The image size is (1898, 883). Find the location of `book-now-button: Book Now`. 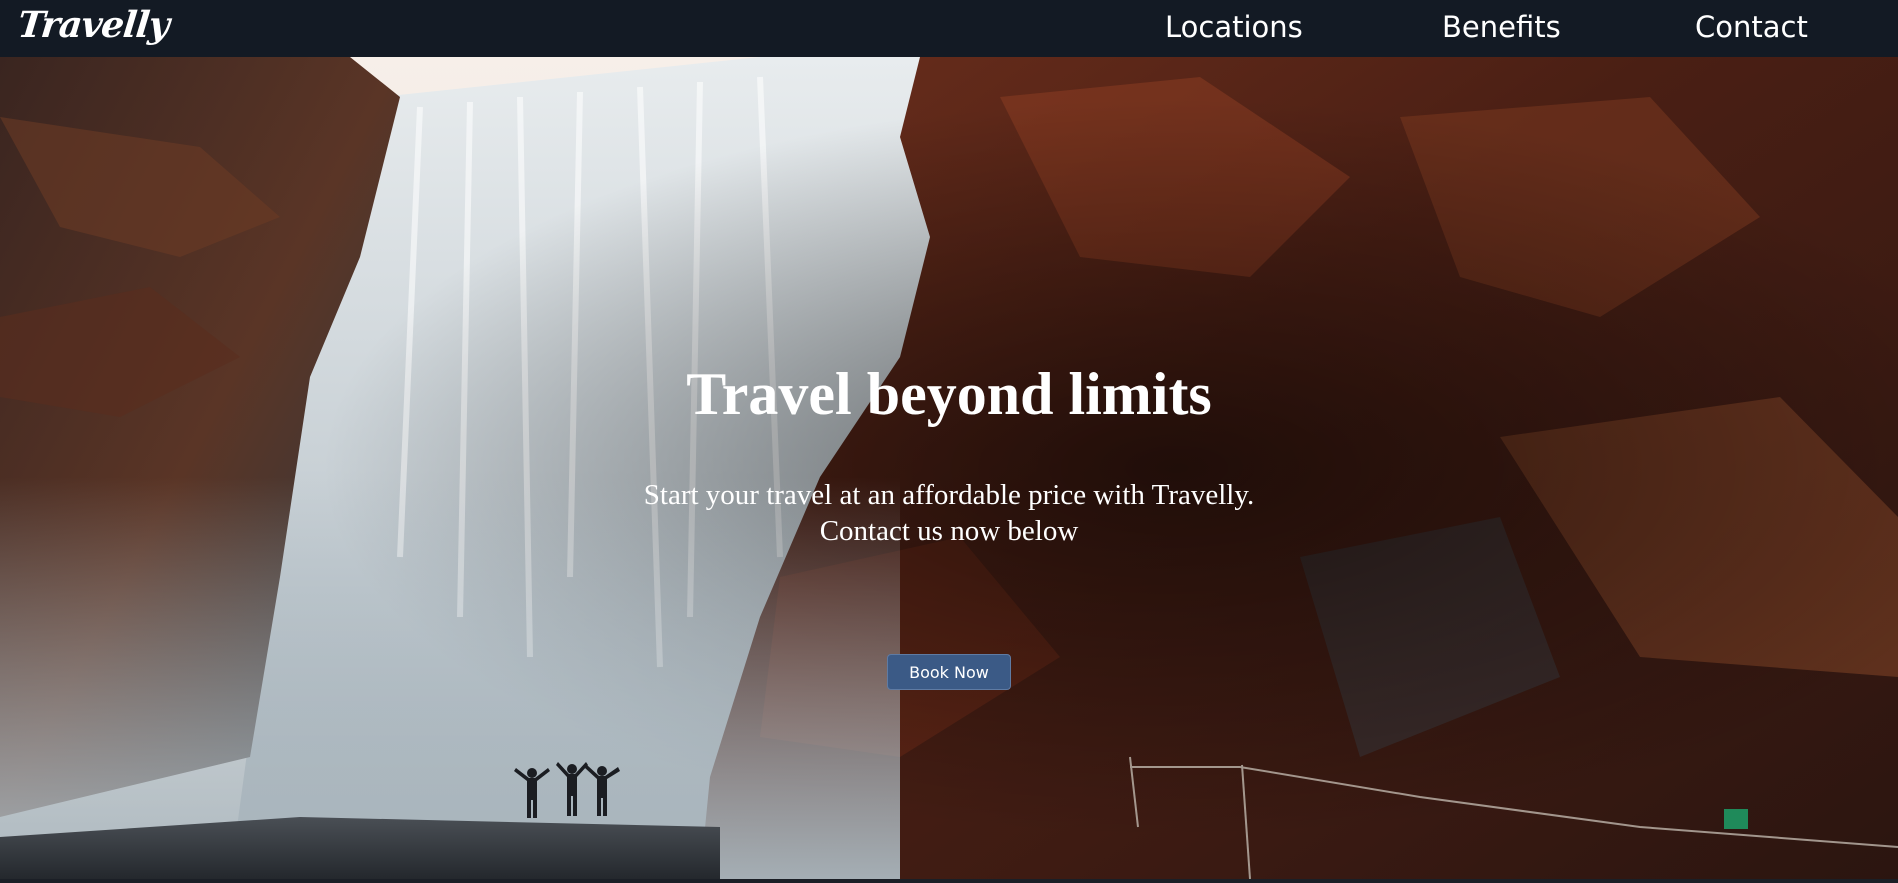

book-now-button: Book Now is located at coordinates (949, 672).